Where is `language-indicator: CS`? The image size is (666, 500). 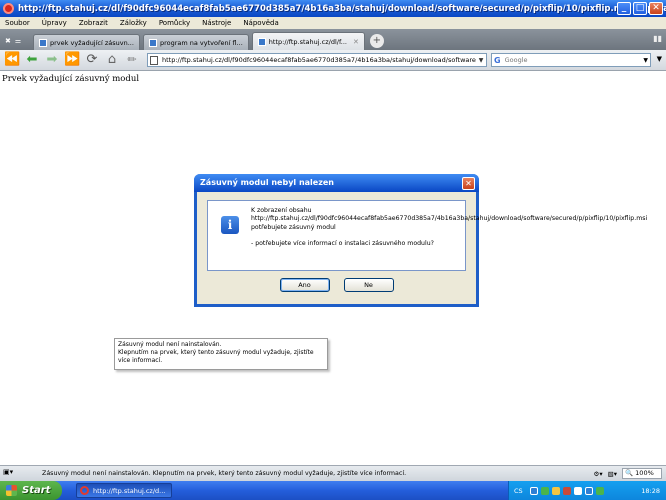
language-indicator: CS is located at coordinates (518, 491).